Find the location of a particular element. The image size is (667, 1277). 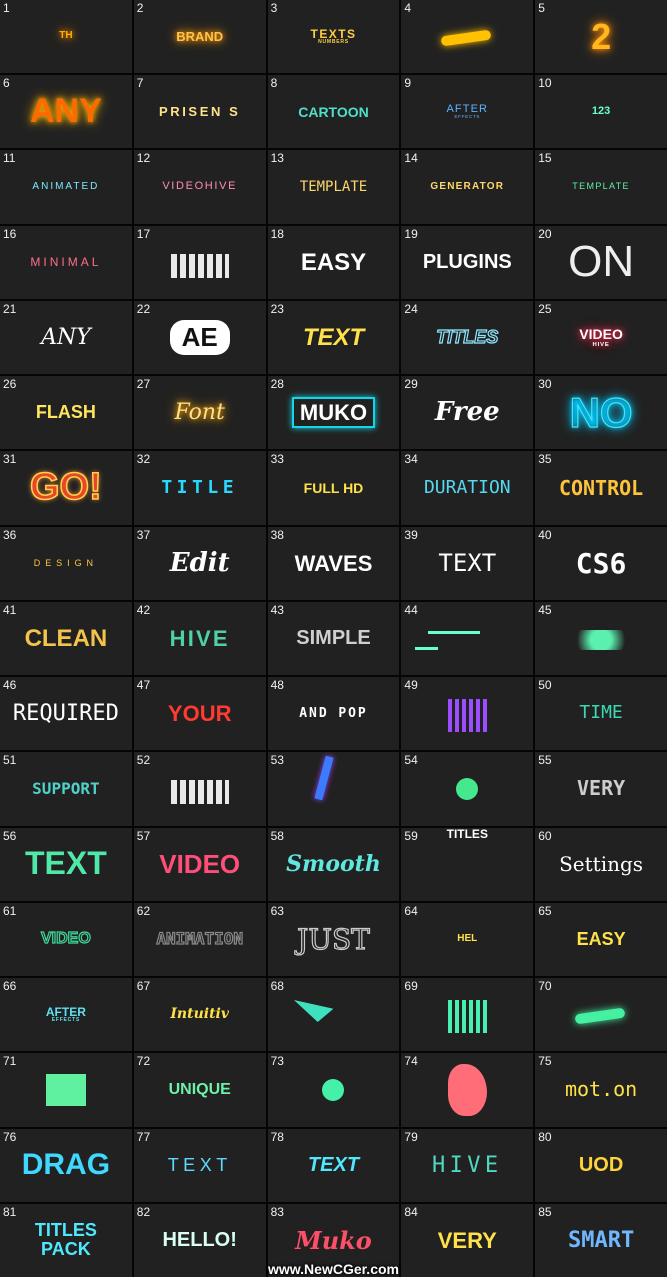

effect-tile: 62 ANIMATION is located at coordinates (199, 939).